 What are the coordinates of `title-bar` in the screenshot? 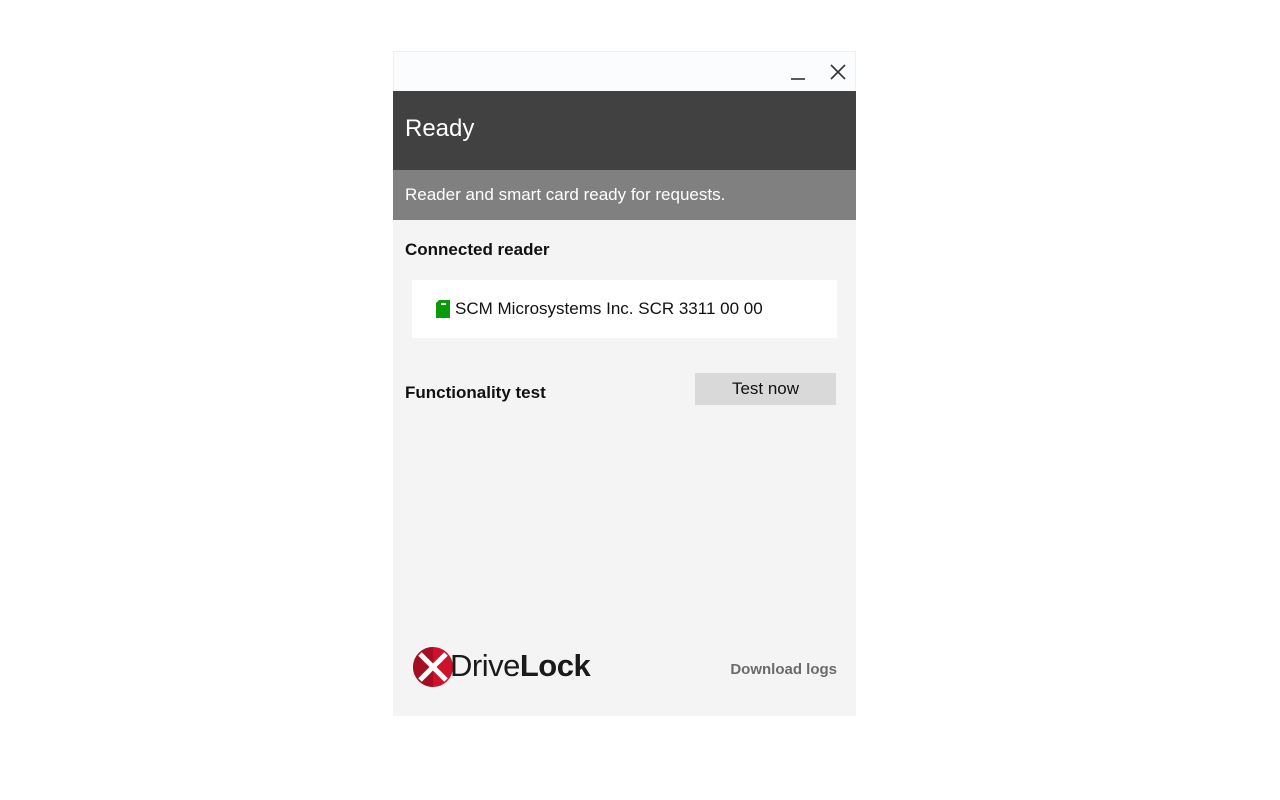 It's located at (624, 71).